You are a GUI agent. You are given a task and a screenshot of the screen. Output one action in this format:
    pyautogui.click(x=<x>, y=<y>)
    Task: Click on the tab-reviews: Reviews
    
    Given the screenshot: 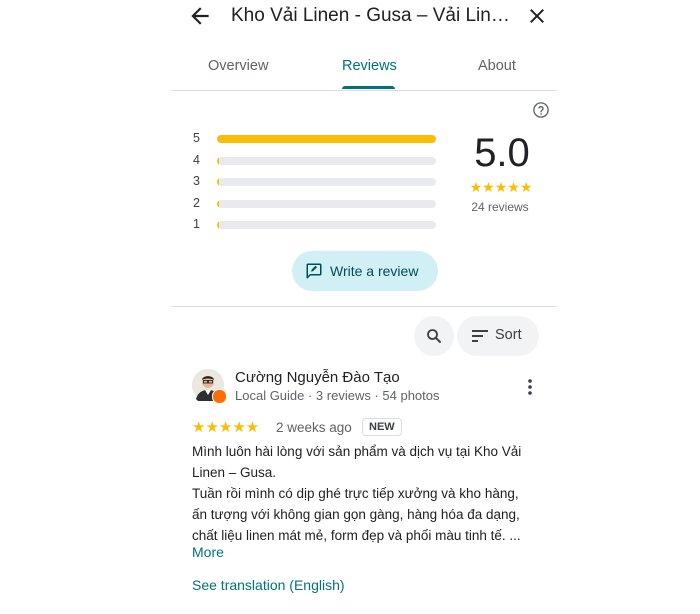 What is the action you would take?
    pyautogui.click(x=369, y=66)
    